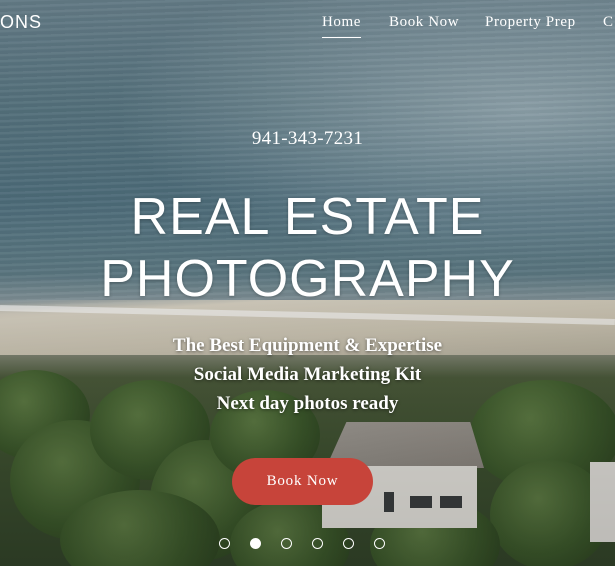 The width and height of the screenshot is (615, 572). I want to click on headline-line-1: REAL ESTATE, so click(307, 217).